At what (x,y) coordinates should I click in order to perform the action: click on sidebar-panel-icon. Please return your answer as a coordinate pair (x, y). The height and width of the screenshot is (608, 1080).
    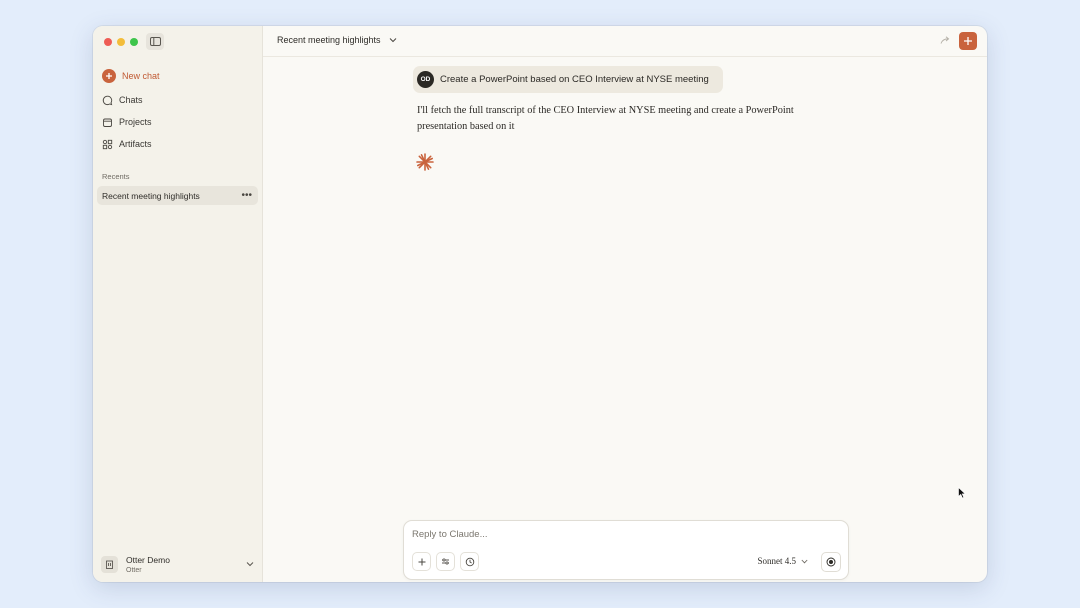
    Looking at the image, I should click on (155, 41).